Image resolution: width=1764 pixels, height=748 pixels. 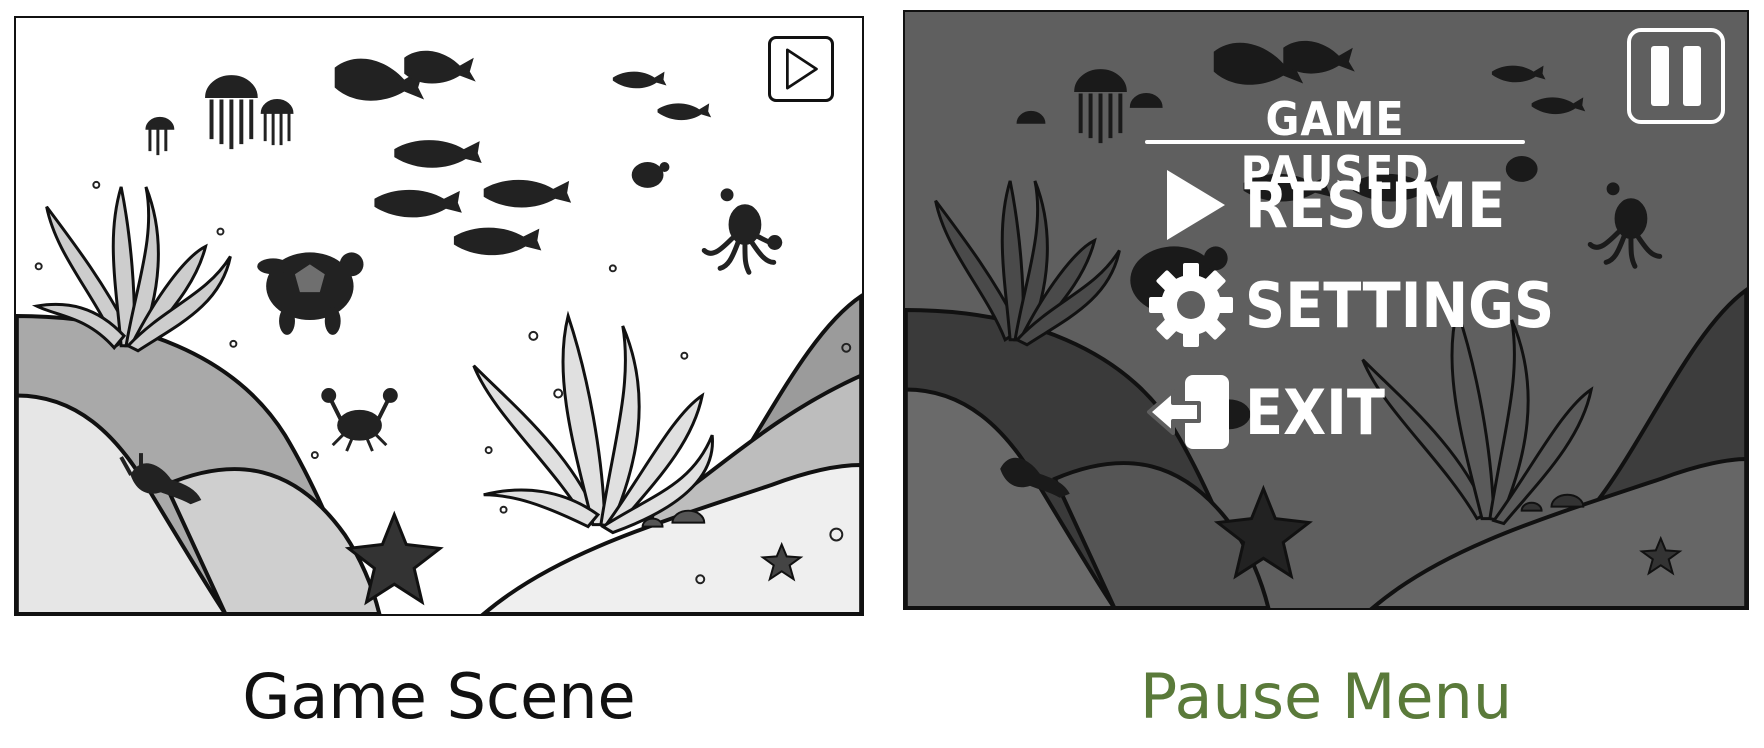 I want to click on settings-button: SETTINGS, so click(x=1367, y=305).